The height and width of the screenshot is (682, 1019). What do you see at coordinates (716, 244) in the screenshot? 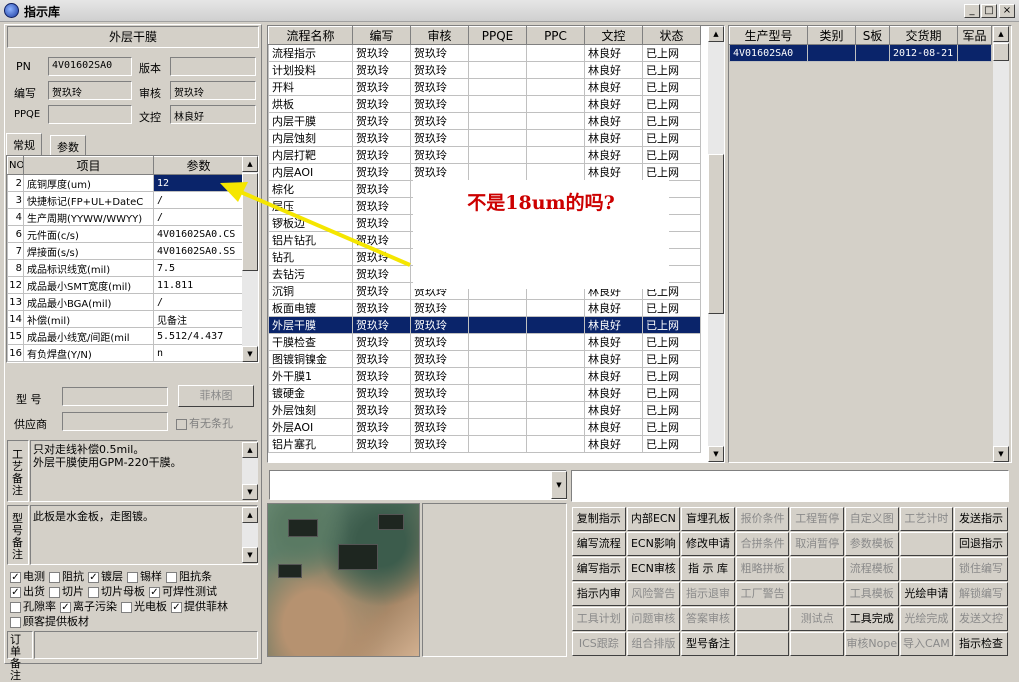
I see `process-scrollbar: ▲ ▼` at bounding box center [716, 244].